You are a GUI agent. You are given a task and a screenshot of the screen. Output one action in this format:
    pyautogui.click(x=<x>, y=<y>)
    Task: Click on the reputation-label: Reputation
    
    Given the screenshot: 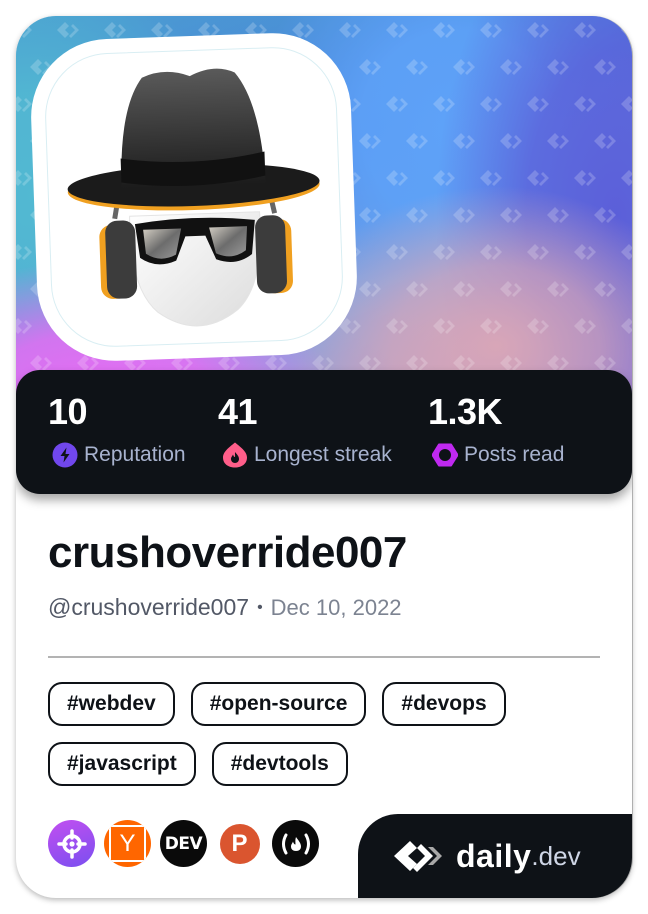 What is the action you would take?
    pyautogui.click(x=135, y=454)
    